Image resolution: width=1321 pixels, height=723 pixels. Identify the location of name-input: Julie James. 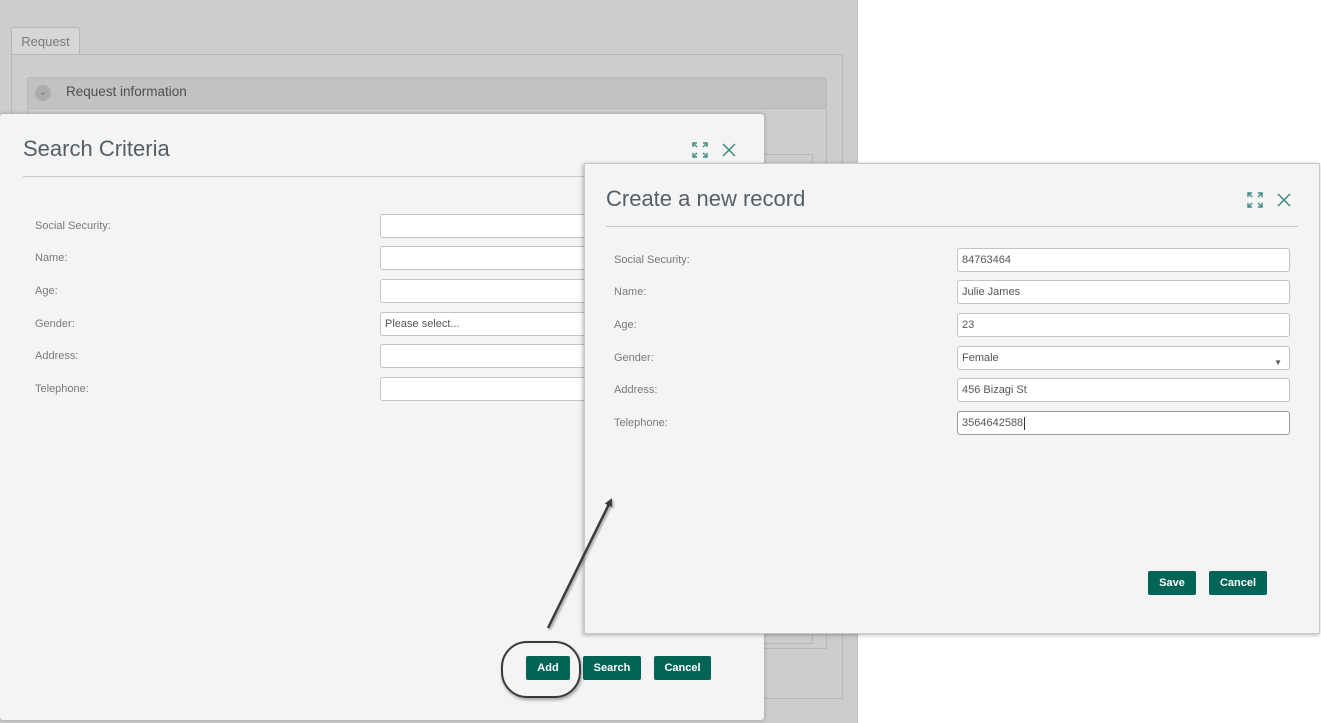
(1123, 292).